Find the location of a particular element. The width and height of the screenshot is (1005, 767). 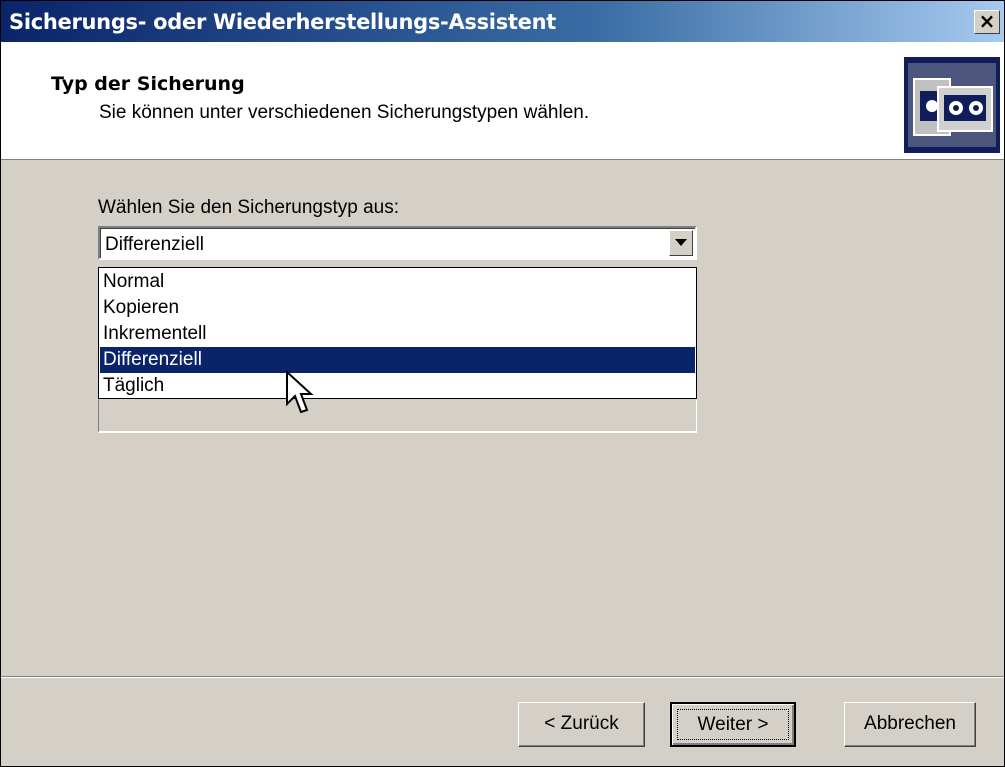

option-inkrementell: Inkrementell is located at coordinates (397, 334).